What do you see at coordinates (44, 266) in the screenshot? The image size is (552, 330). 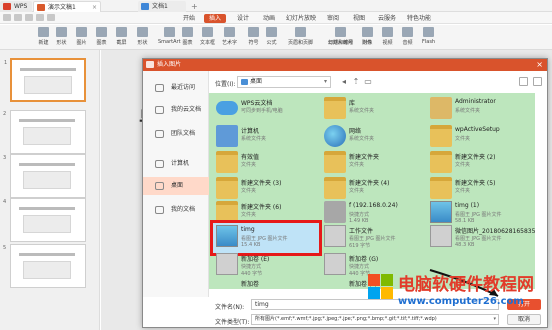 I see `slide-thumbnail: 5` at bounding box center [44, 266].